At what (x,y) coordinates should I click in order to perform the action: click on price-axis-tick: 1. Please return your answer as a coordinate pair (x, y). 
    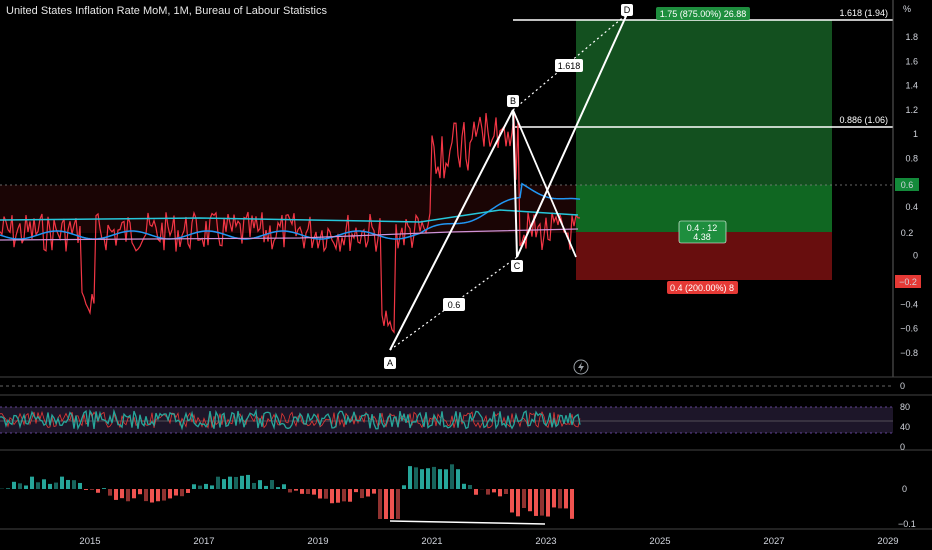
    Looking at the image, I should click on (915, 134).